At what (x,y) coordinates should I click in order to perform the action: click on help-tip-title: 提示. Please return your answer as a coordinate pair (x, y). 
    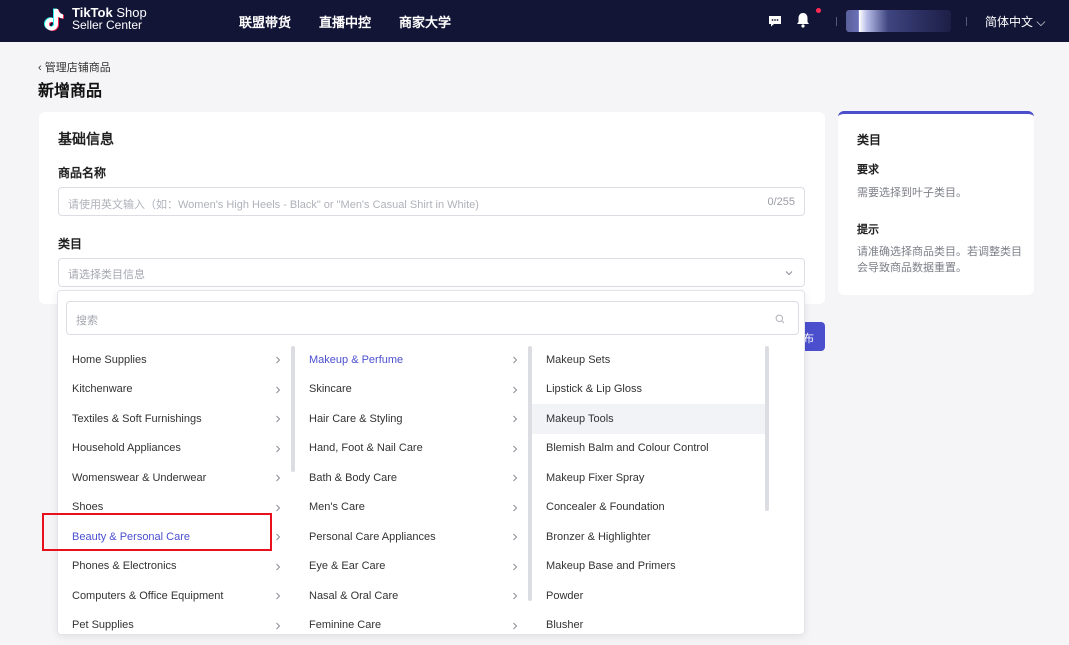
    Looking at the image, I should click on (868, 230).